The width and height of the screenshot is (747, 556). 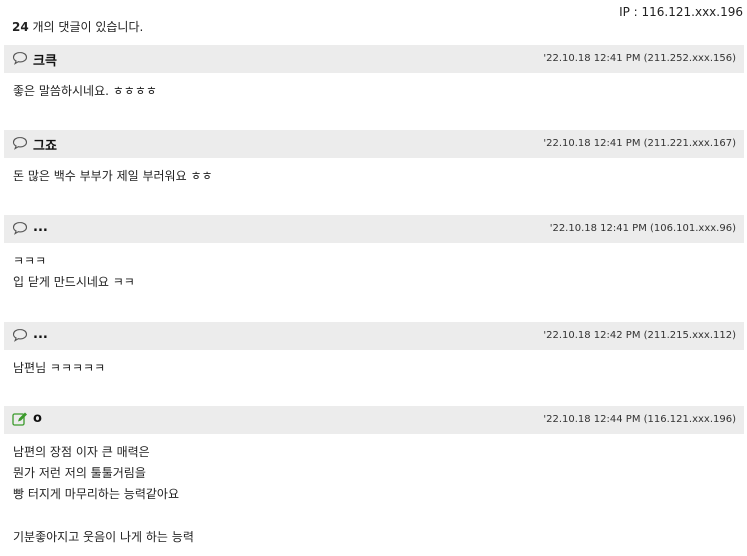 I want to click on comment-line: 남편의 장점 이자 큰 매력은, so click(x=81, y=452).